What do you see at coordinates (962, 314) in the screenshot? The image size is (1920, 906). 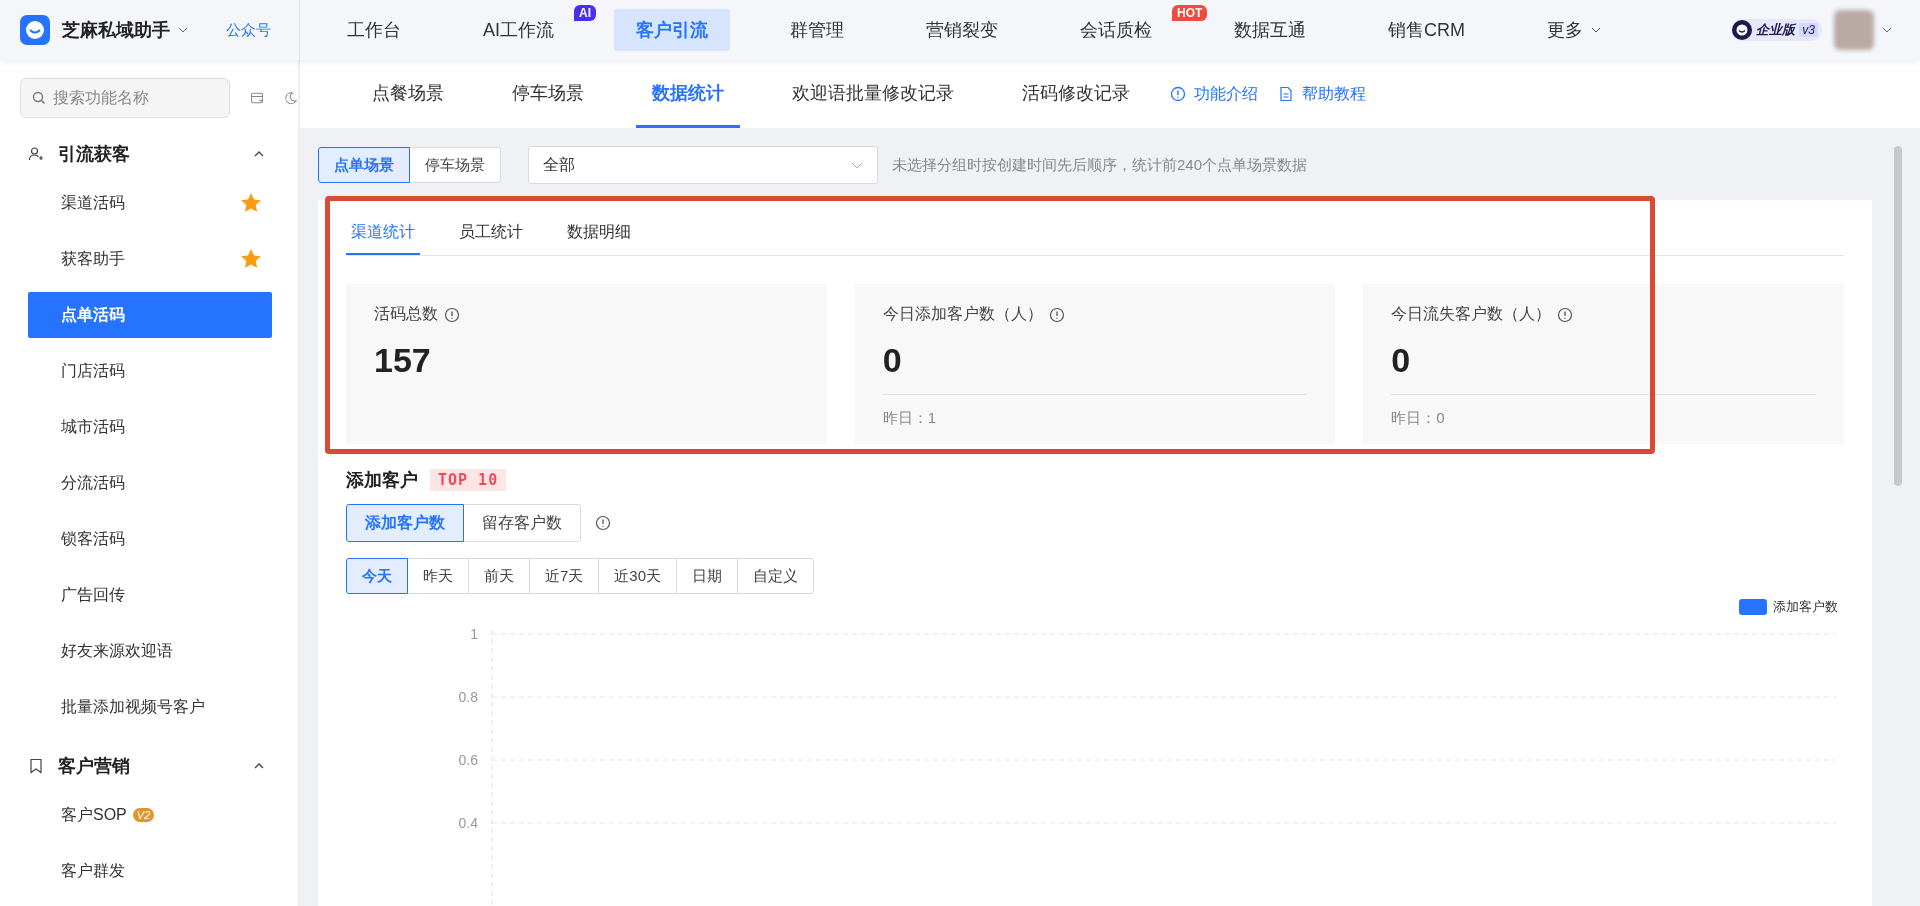 I see `stat-label: 今日添加客户数（人）` at bounding box center [962, 314].